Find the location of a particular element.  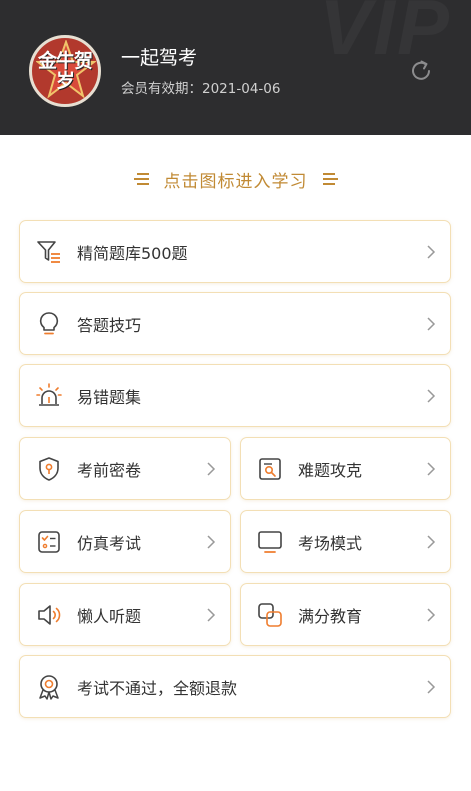

shield-key-icon is located at coordinates (49, 468).